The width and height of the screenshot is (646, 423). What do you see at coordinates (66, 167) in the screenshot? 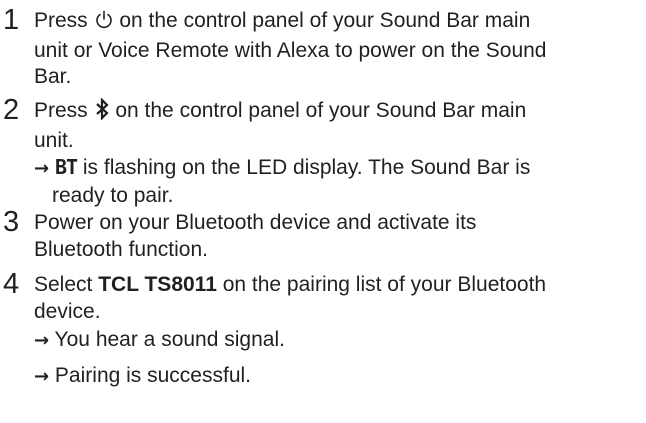
I see `led-bt-indicator: BT` at bounding box center [66, 167].